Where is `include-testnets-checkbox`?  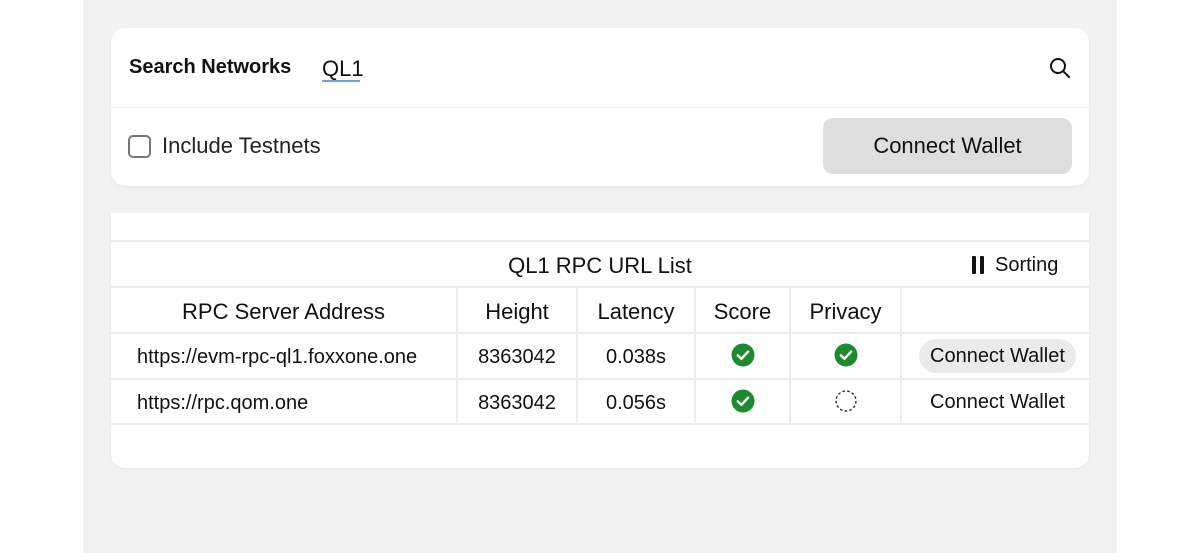 include-testnets-checkbox is located at coordinates (139, 146).